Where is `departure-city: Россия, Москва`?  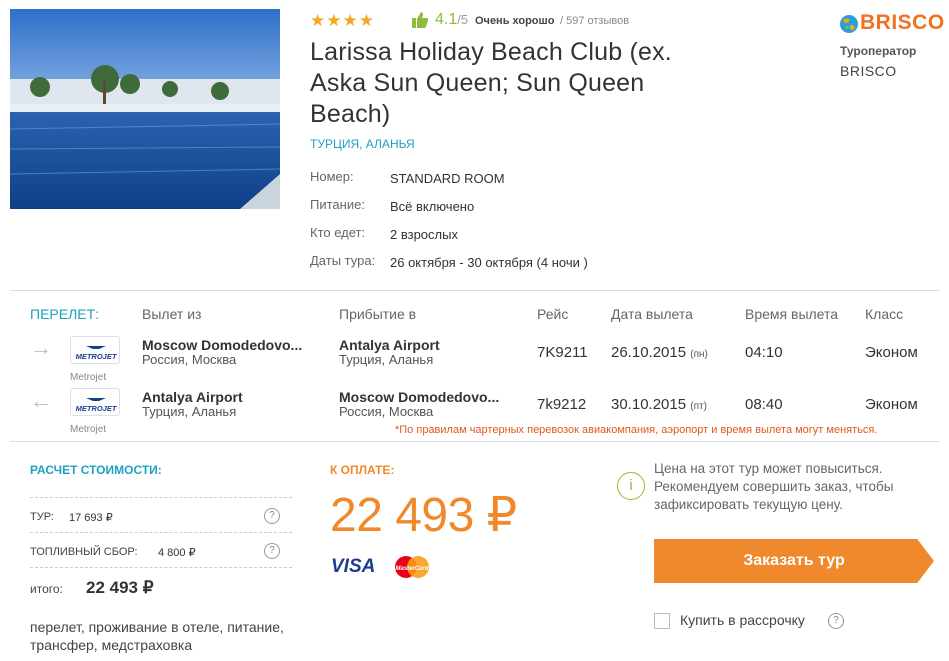 departure-city: Россия, Москва is located at coordinates (189, 359).